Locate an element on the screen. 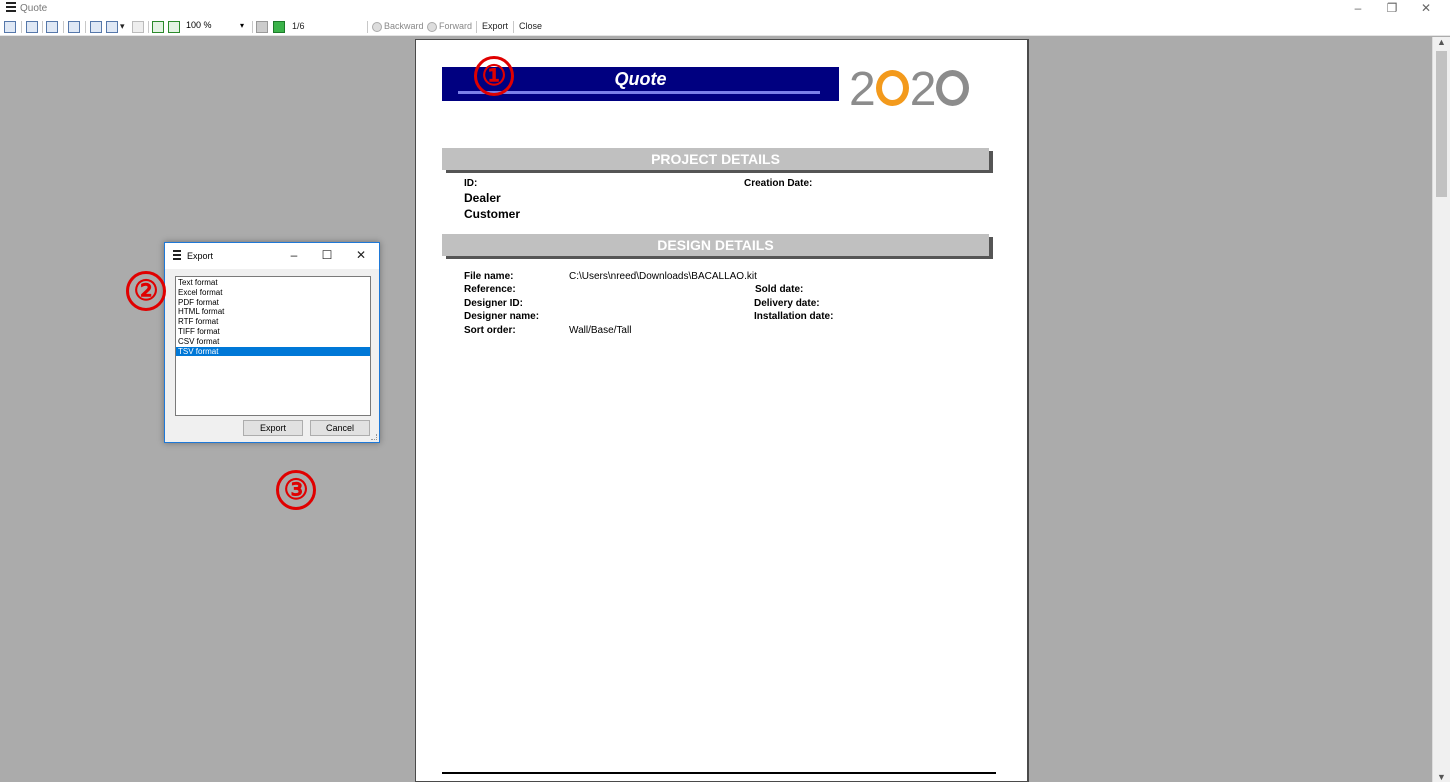  export-dialog-titlebar: Export – ☐ ✕ is located at coordinates (272, 256).